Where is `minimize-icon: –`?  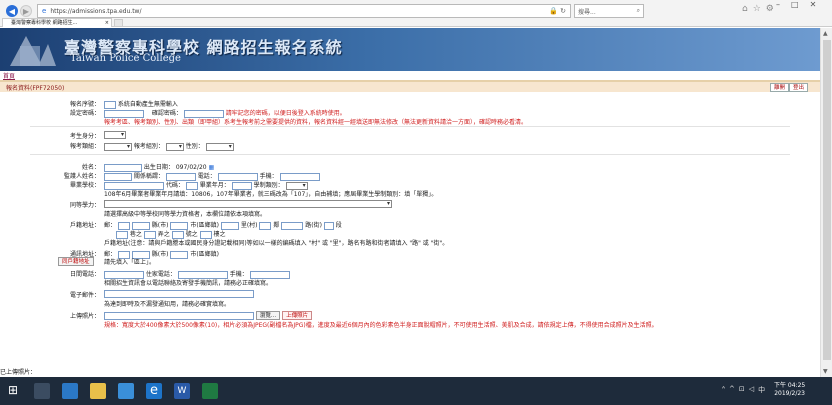
minimize-icon: – is located at coordinates (778, 4).